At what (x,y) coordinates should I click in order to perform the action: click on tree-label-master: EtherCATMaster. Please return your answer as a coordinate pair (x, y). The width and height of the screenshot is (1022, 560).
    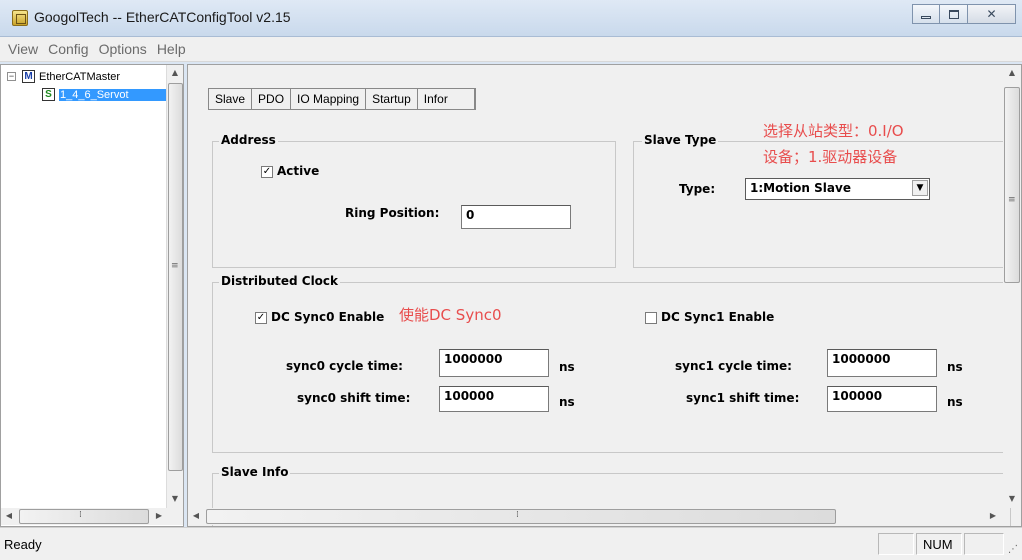
    Looking at the image, I should click on (80, 76).